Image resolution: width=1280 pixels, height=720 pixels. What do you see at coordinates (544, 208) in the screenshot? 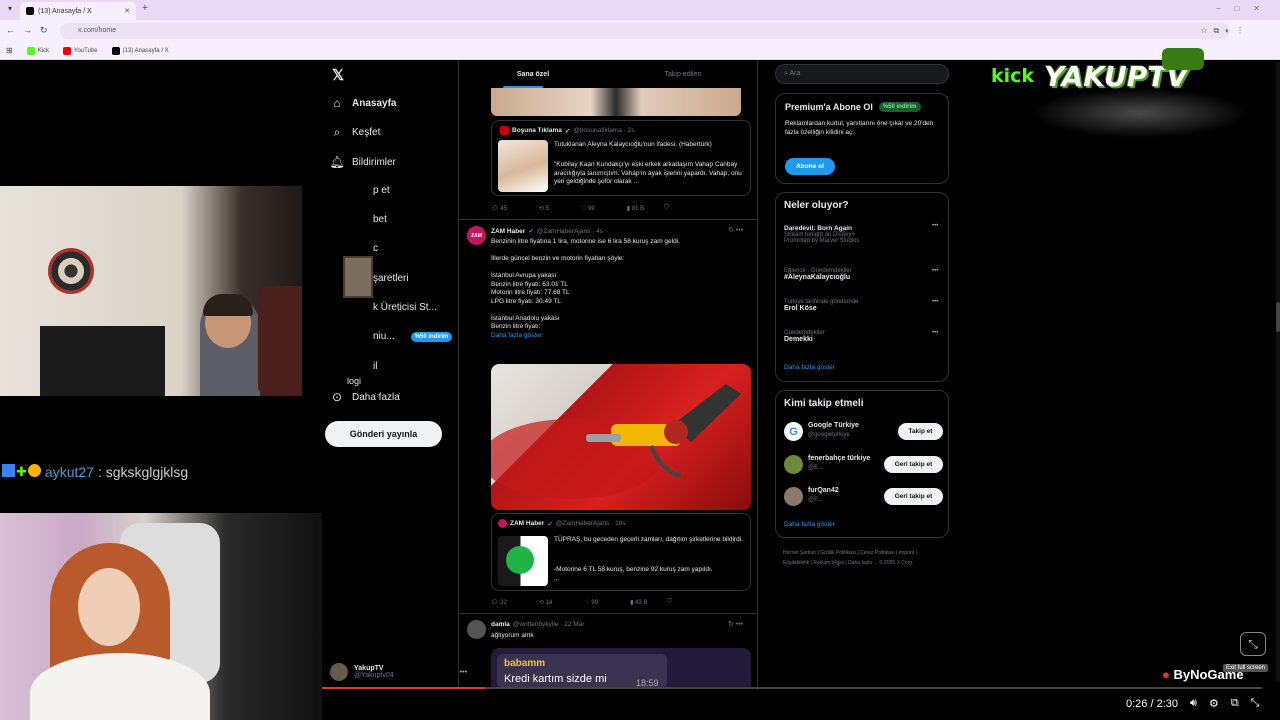
I see `retweet-button: ⟲ 5` at bounding box center [544, 208].